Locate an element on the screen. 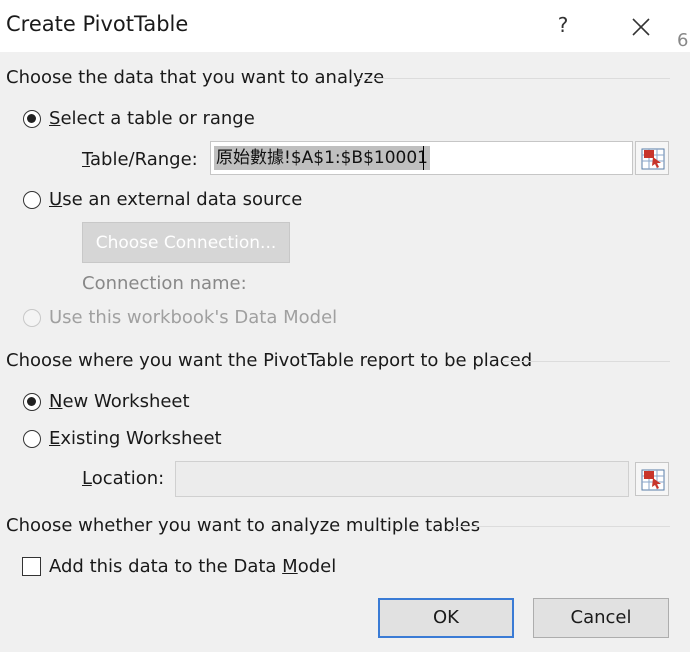  location-text: ocation: is located at coordinates (128, 478).